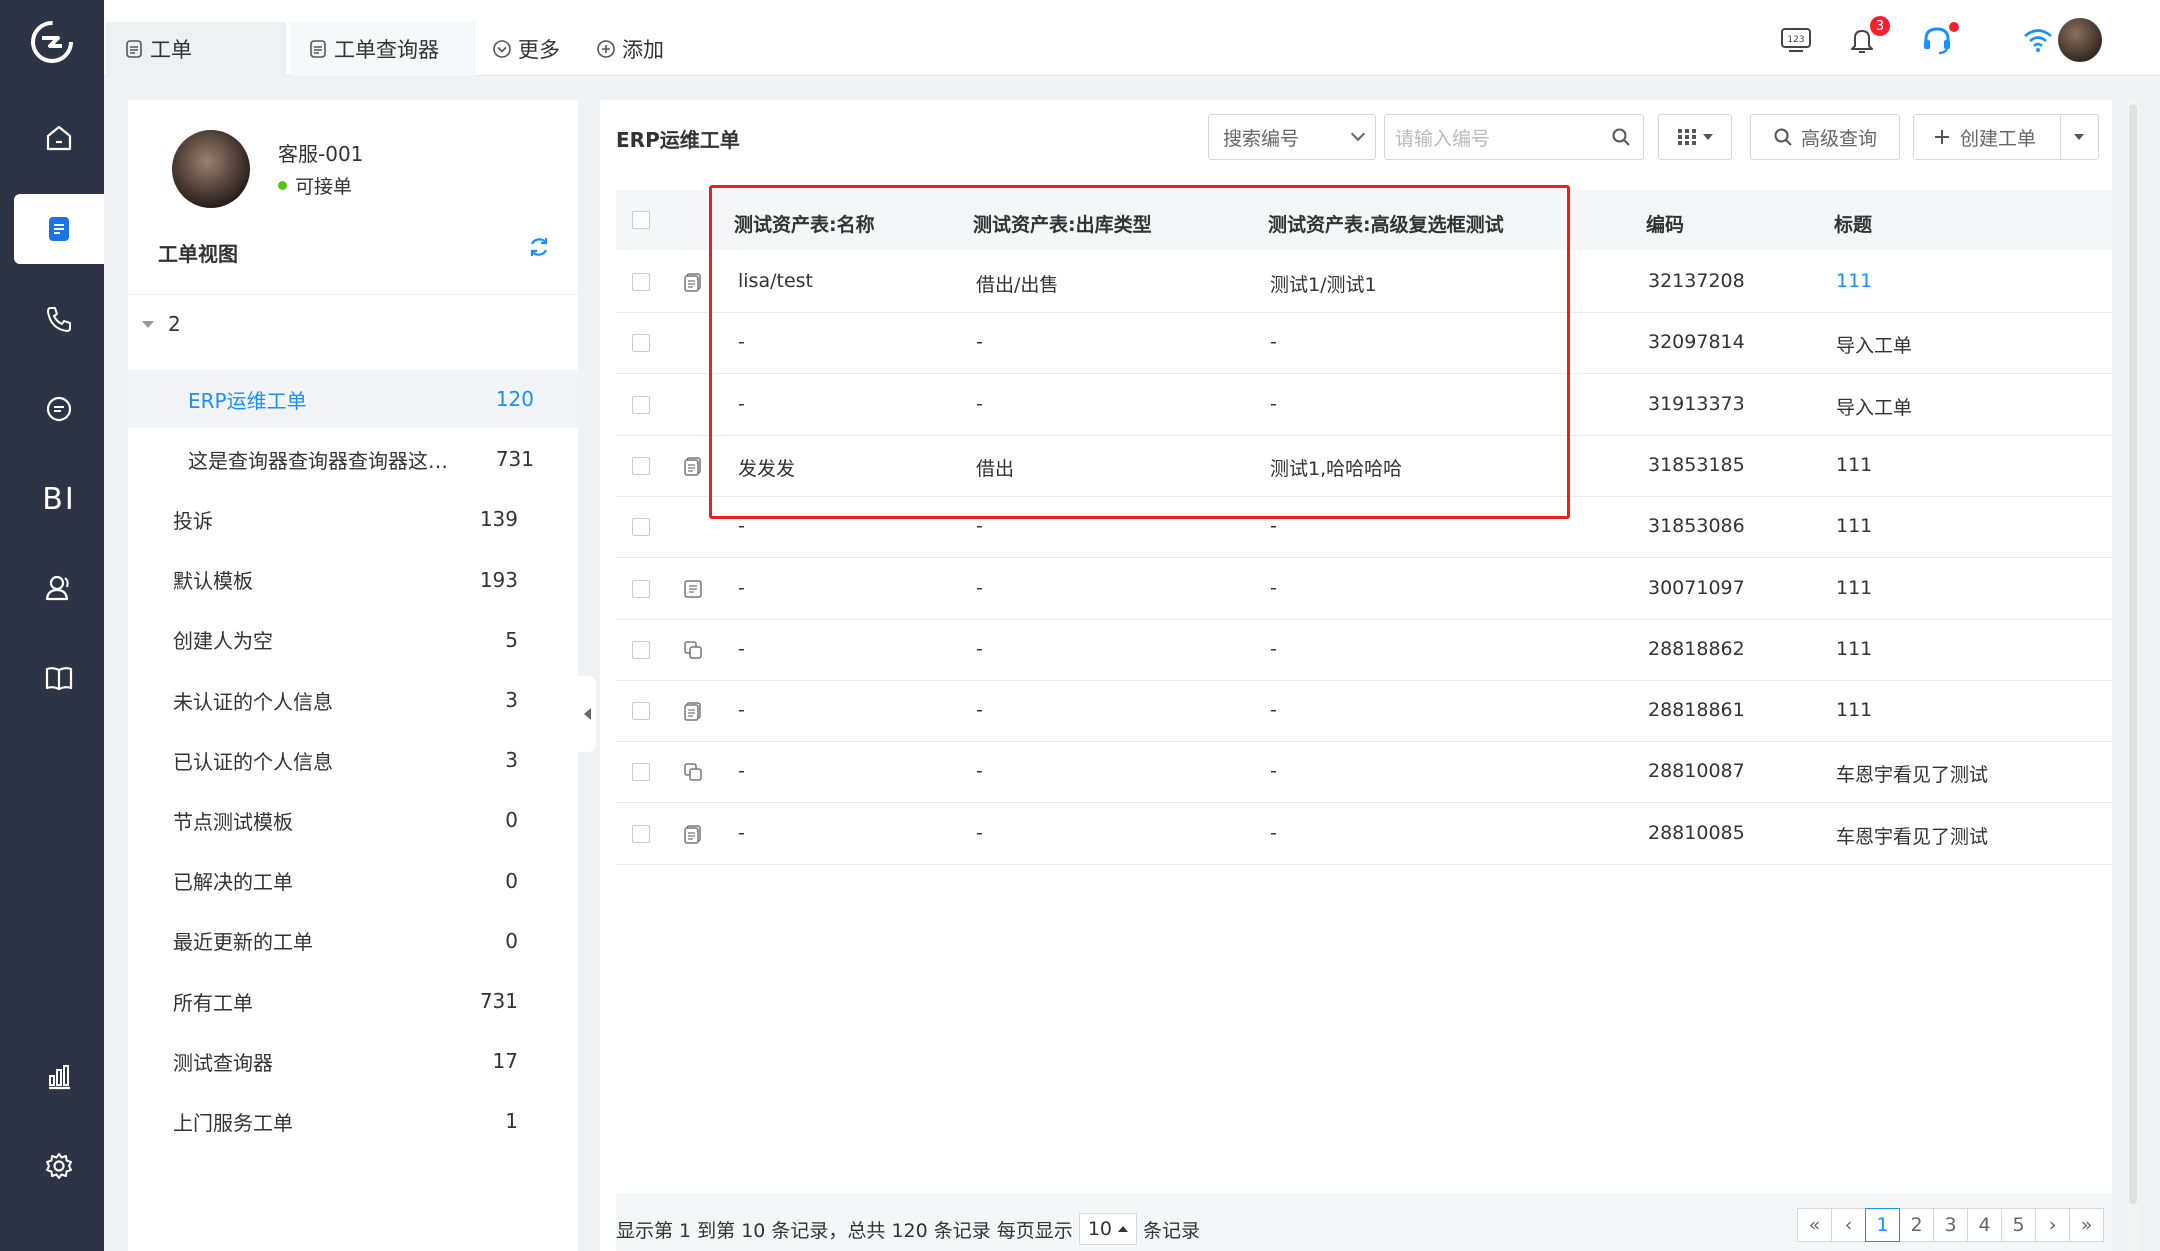 The width and height of the screenshot is (2160, 1251). I want to click on table-row: - - - 30071097 111, so click(1364, 589).